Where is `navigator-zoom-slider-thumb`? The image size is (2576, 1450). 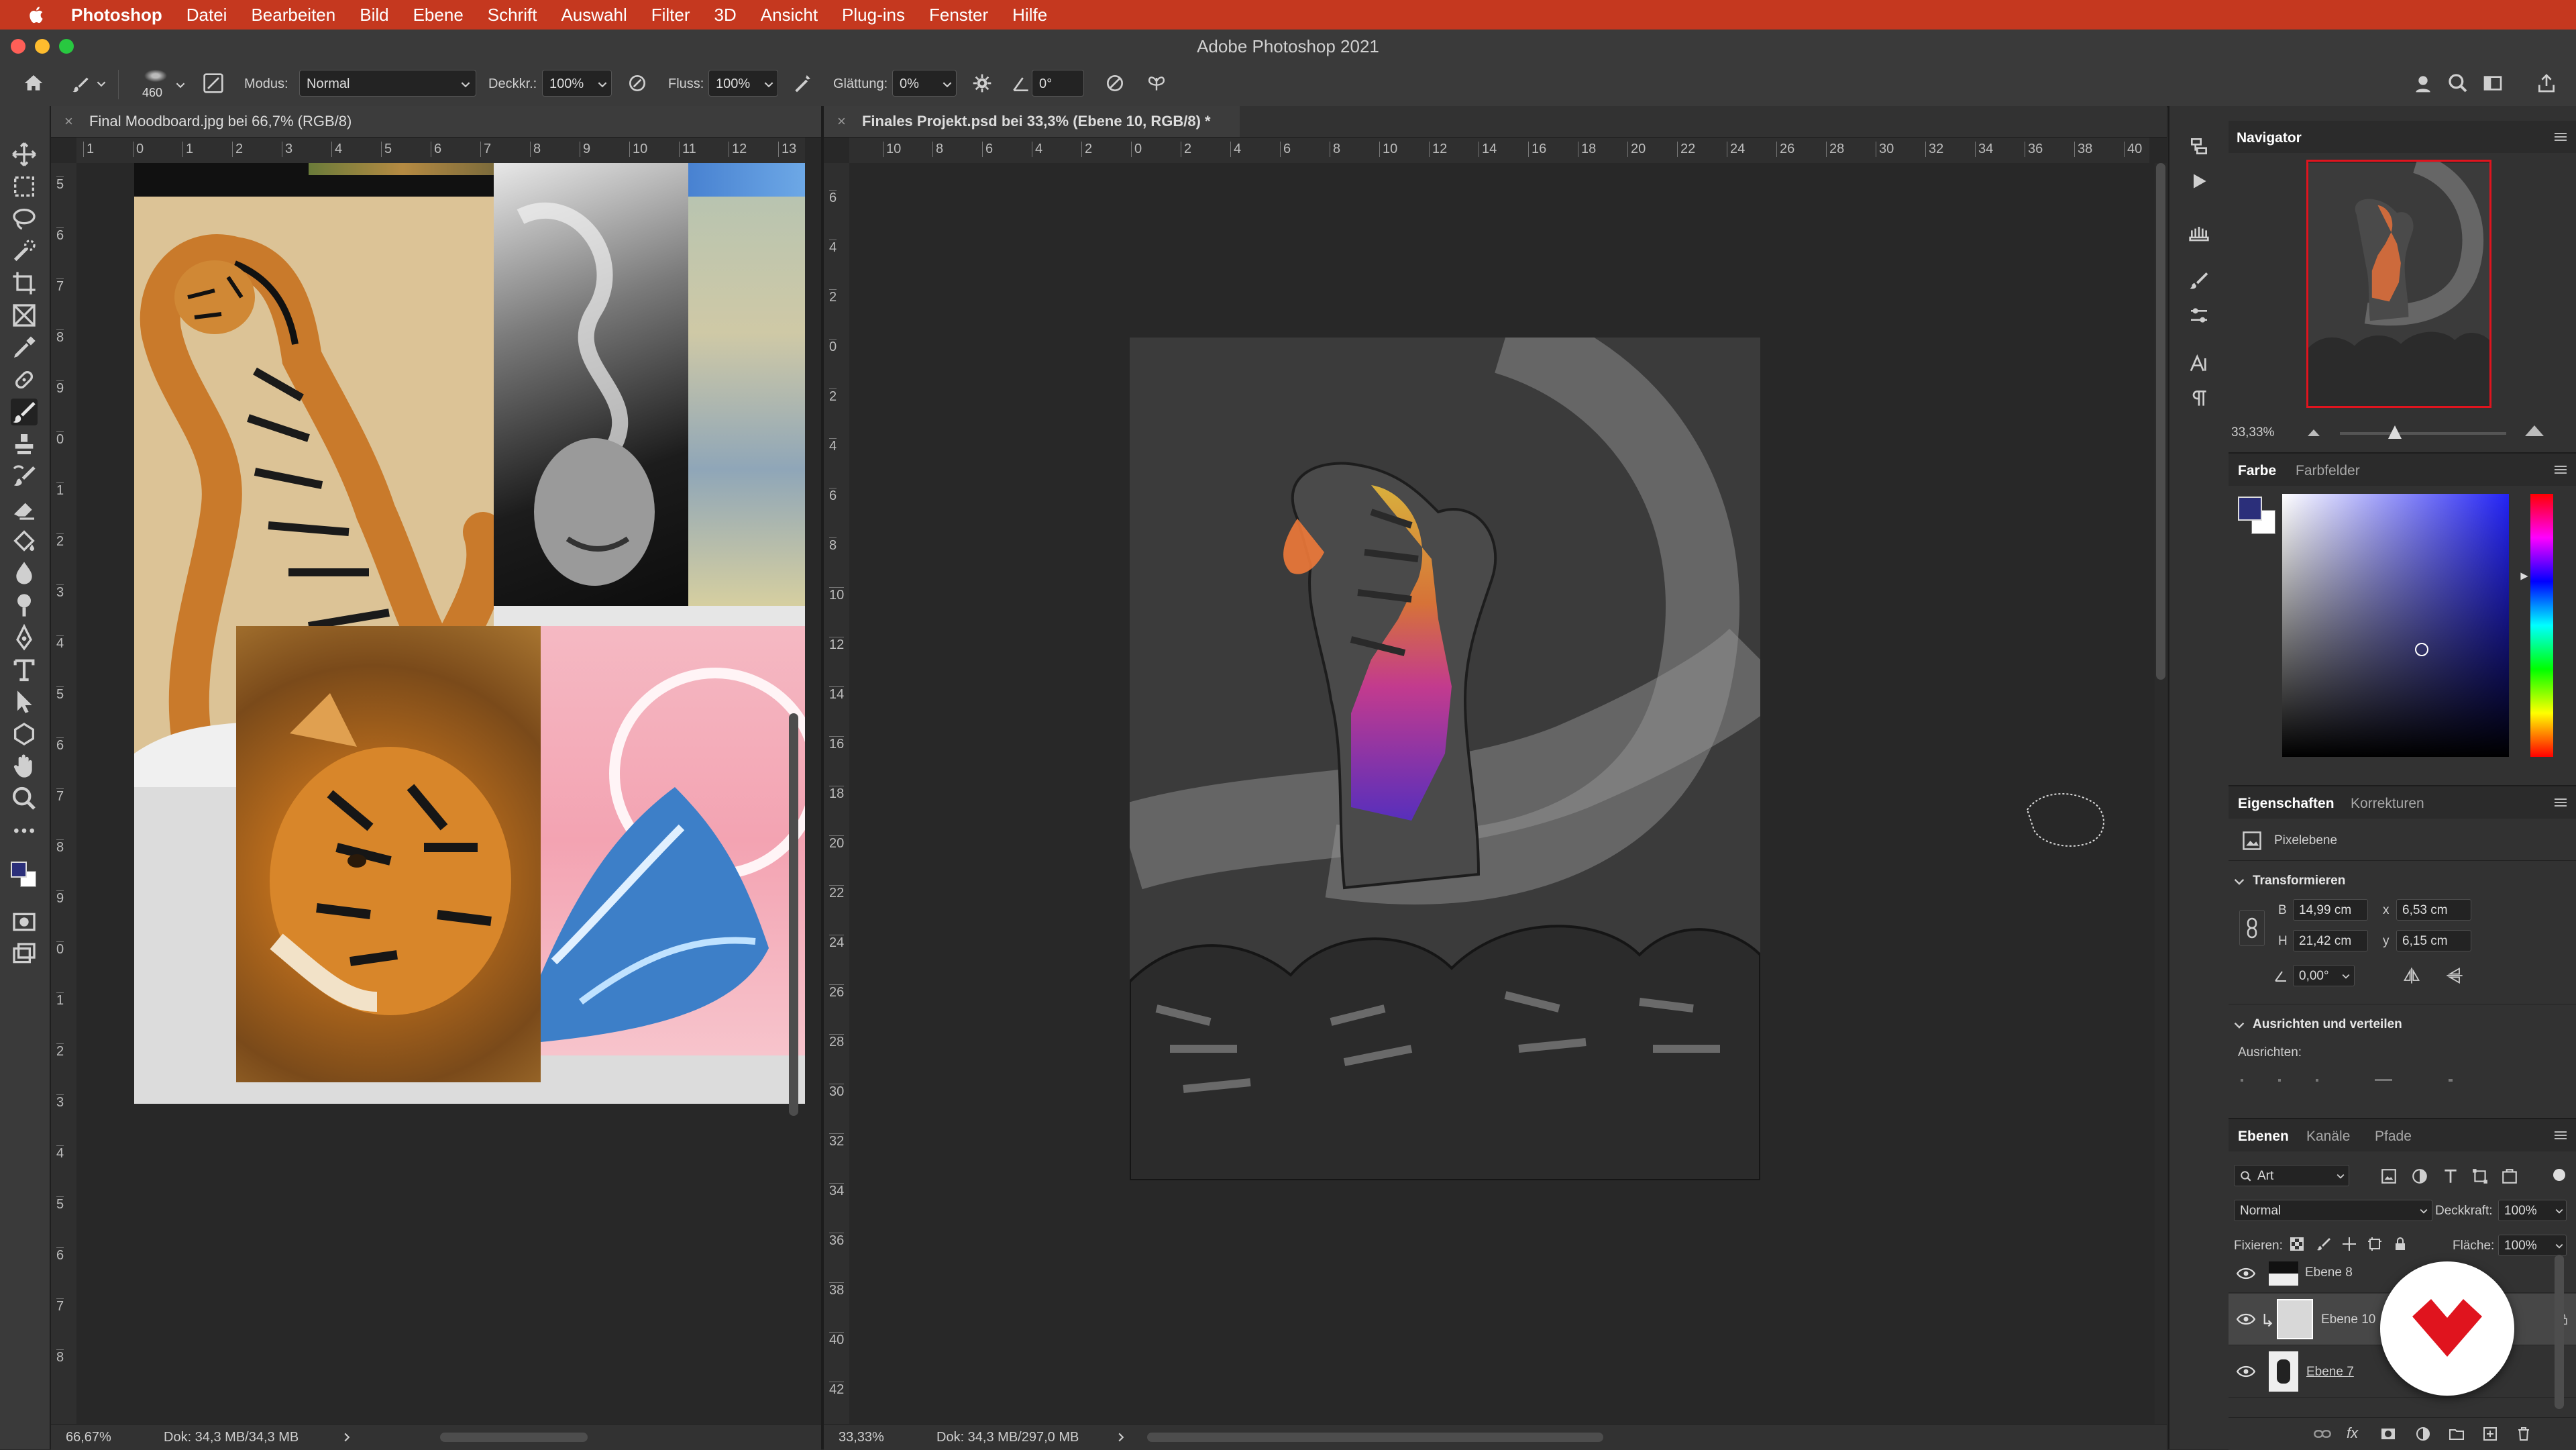
navigator-zoom-slider-thumb is located at coordinates (2394, 432).